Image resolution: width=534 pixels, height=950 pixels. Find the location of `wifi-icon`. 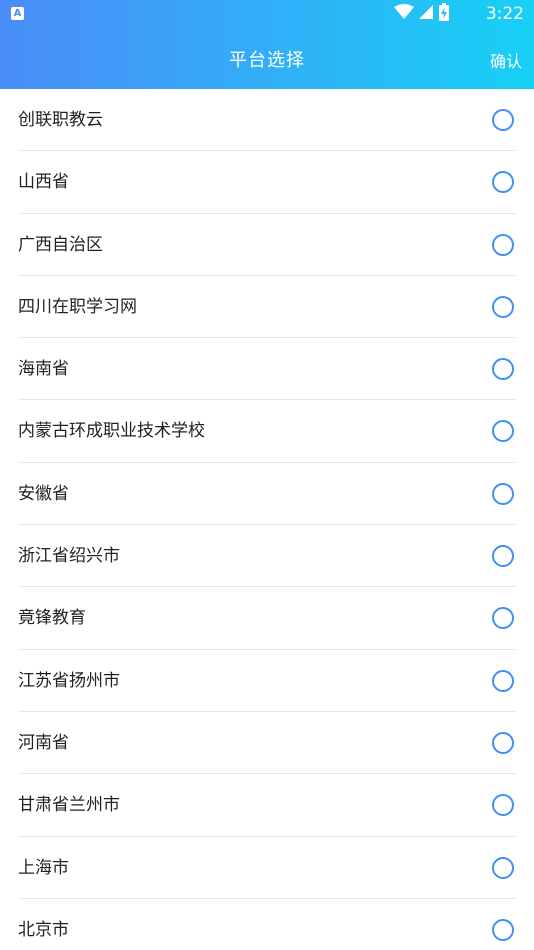

wifi-icon is located at coordinates (404, 14).